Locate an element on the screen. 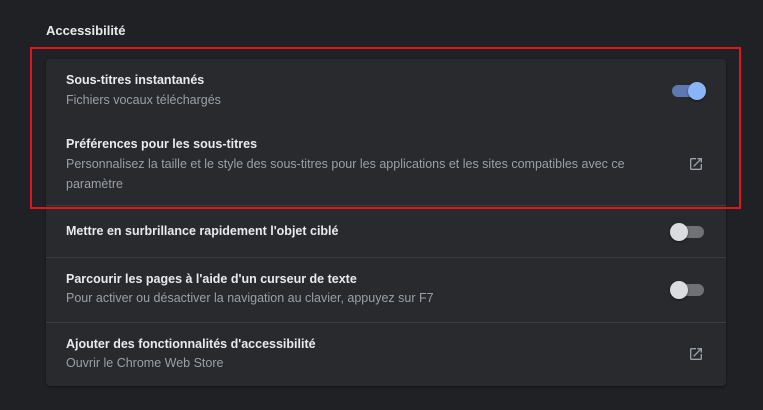 The height and width of the screenshot is (410, 763). focus-highlight-toggle is located at coordinates (687, 232).